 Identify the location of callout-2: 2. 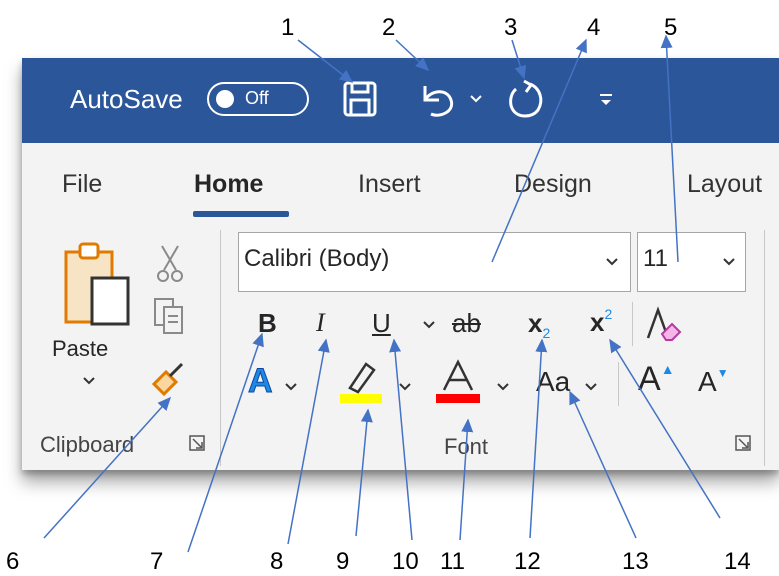
(389, 27).